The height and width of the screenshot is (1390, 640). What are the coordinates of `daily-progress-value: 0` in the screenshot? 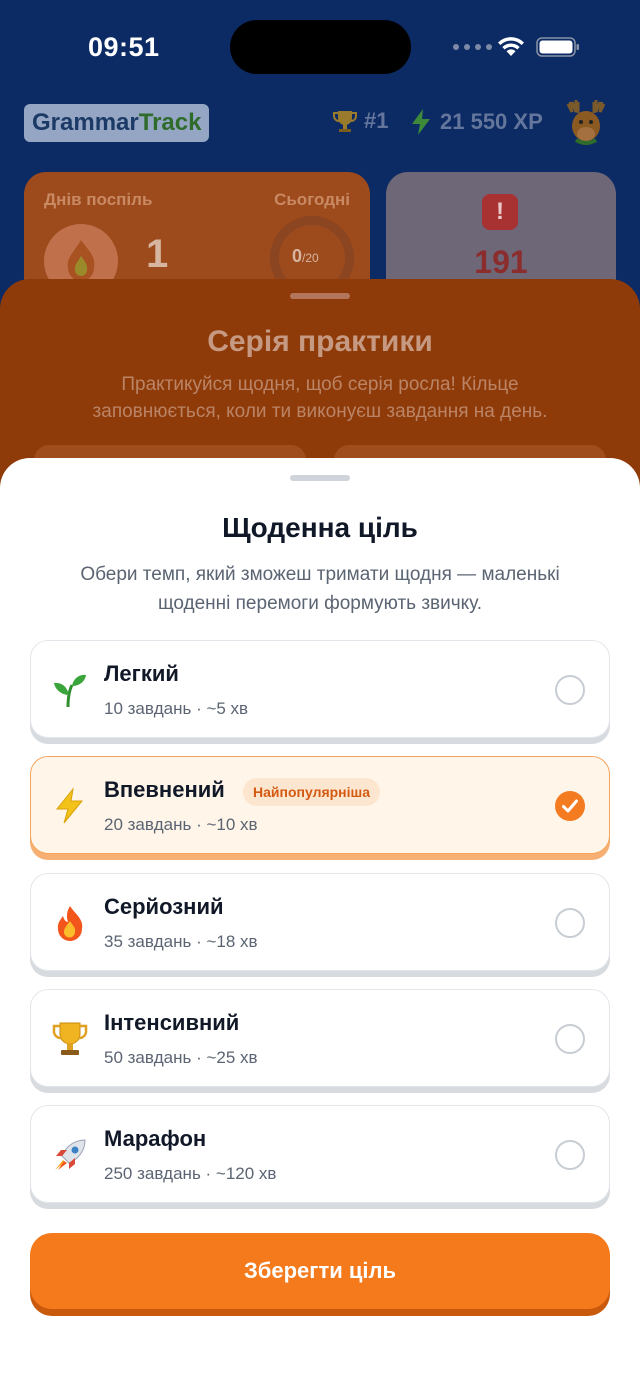 It's located at (297, 256).